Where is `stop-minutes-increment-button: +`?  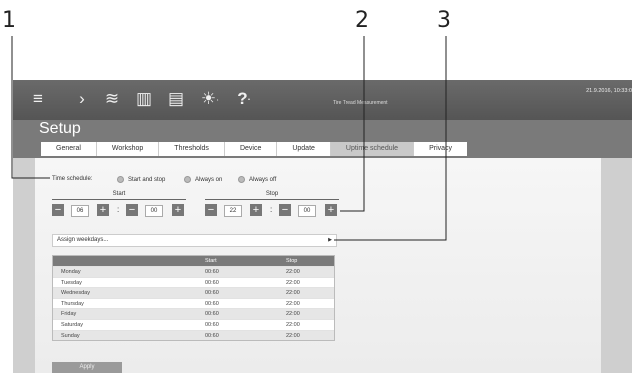 stop-minutes-increment-button: + is located at coordinates (331, 210).